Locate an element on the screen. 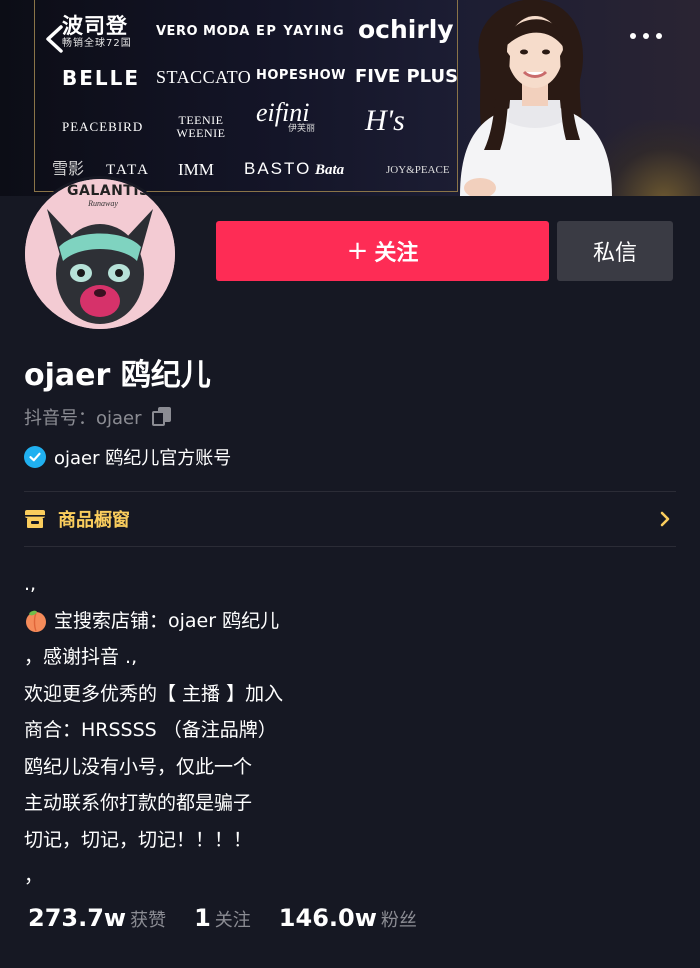  bio-line: 主动联系你打款的都是骗子 is located at coordinates (349, 803).